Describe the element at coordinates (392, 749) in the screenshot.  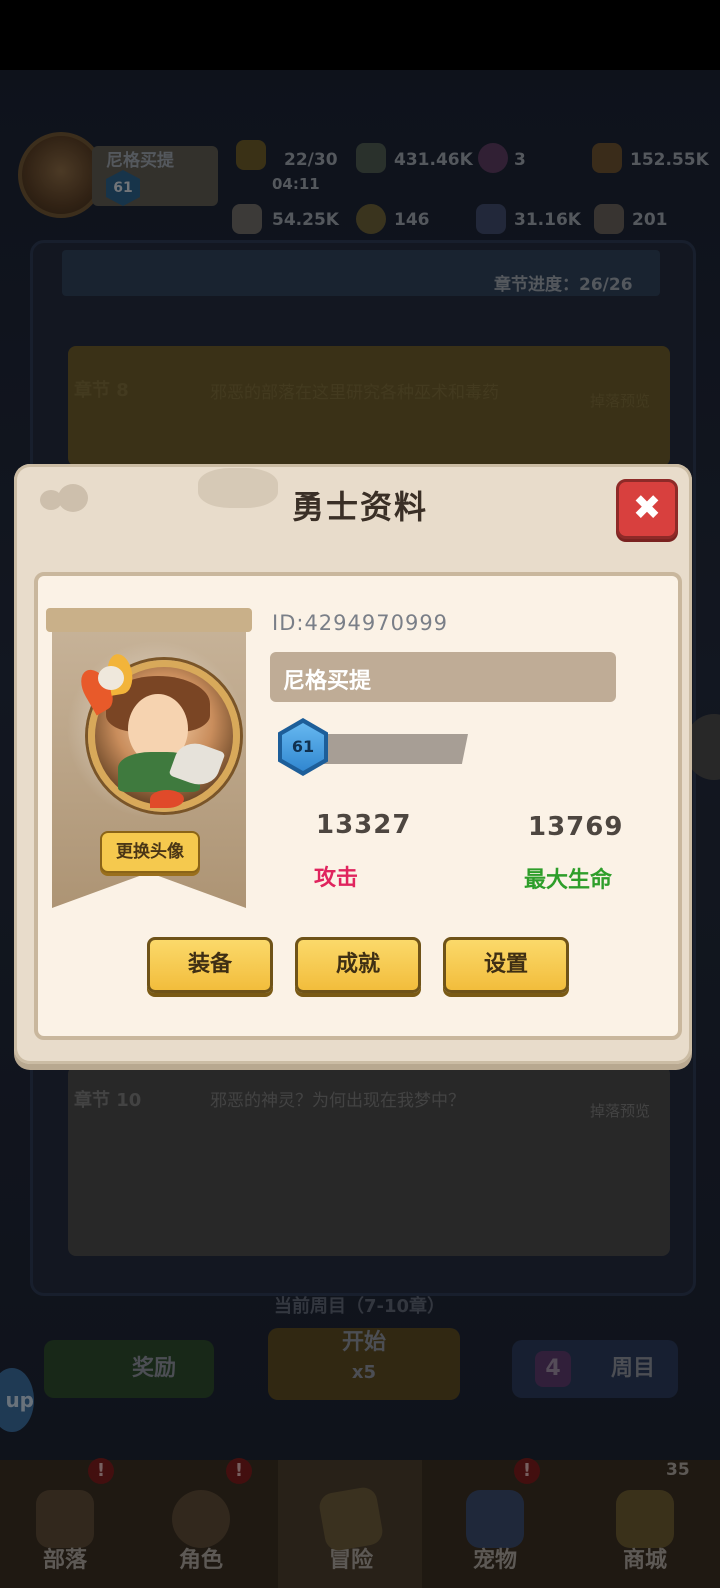
I see `xp-bar` at that location.